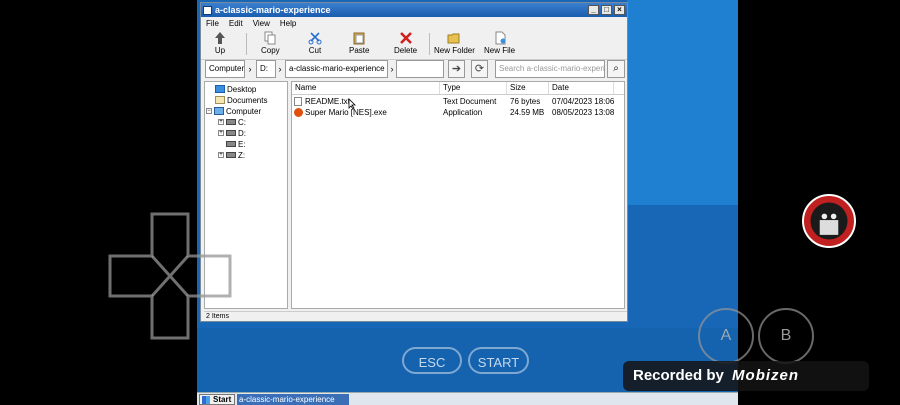  What do you see at coordinates (346, 112) in the screenshot?
I see `file-name: Super Mario [NES].exe` at bounding box center [346, 112].